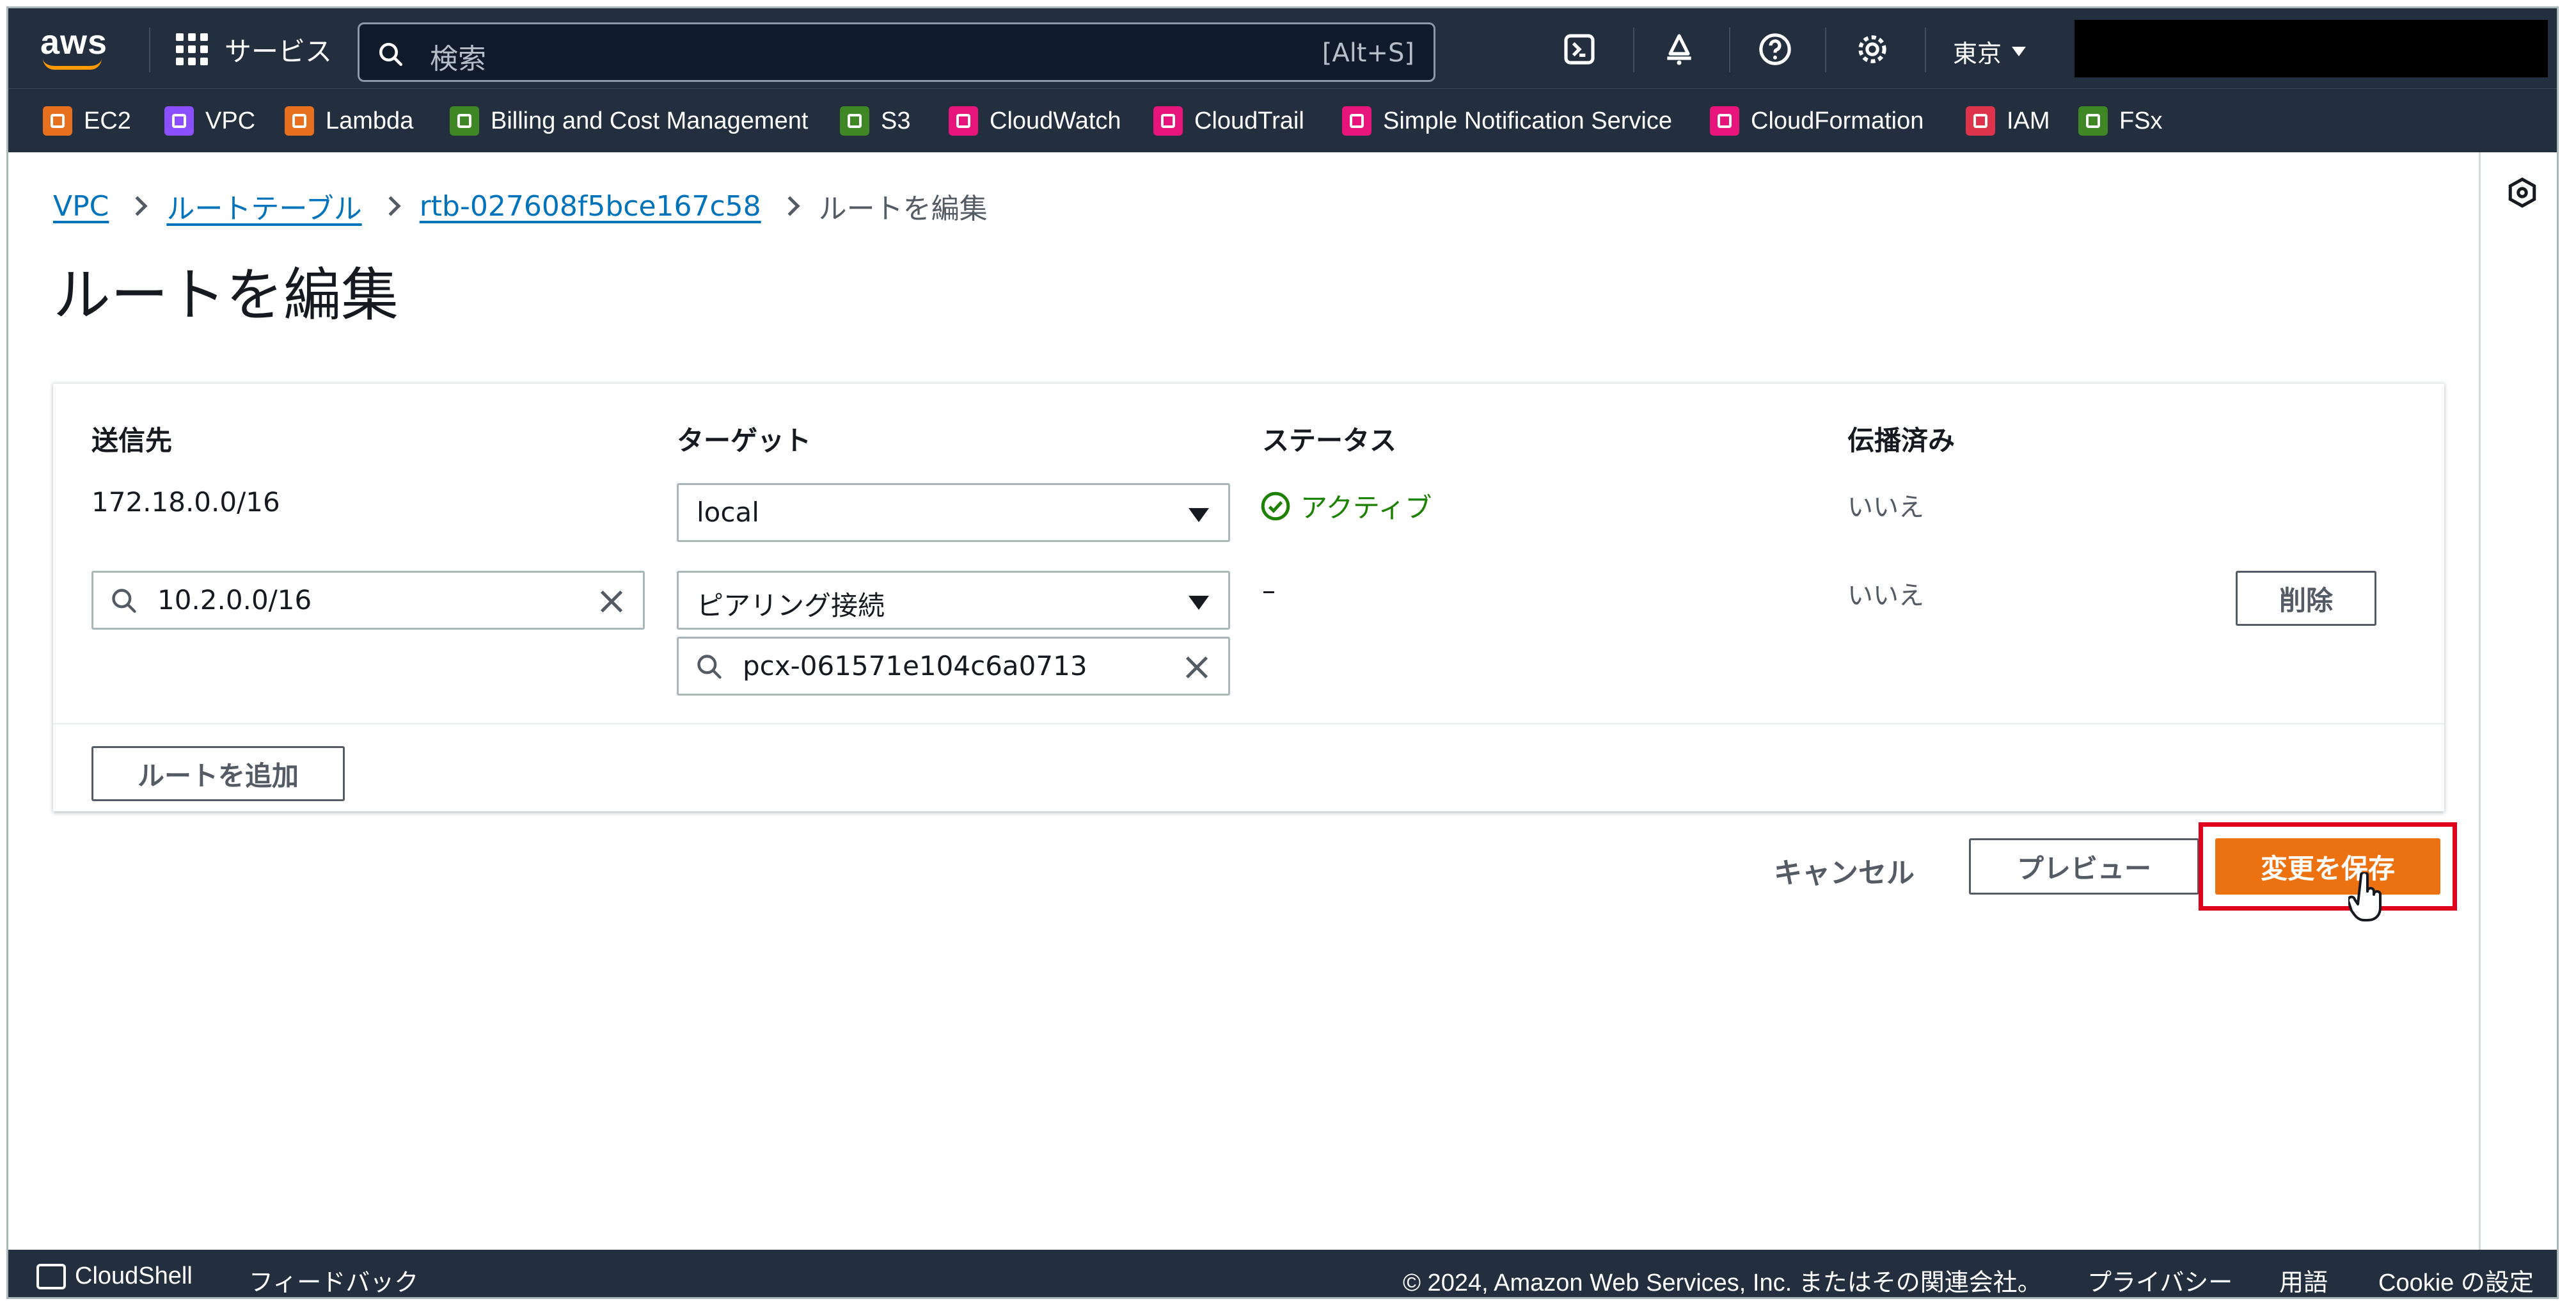 The width and height of the screenshot is (2576, 1315). What do you see at coordinates (74, 42) in the screenshot?
I see `aws-logo-text: aws` at bounding box center [74, 42].